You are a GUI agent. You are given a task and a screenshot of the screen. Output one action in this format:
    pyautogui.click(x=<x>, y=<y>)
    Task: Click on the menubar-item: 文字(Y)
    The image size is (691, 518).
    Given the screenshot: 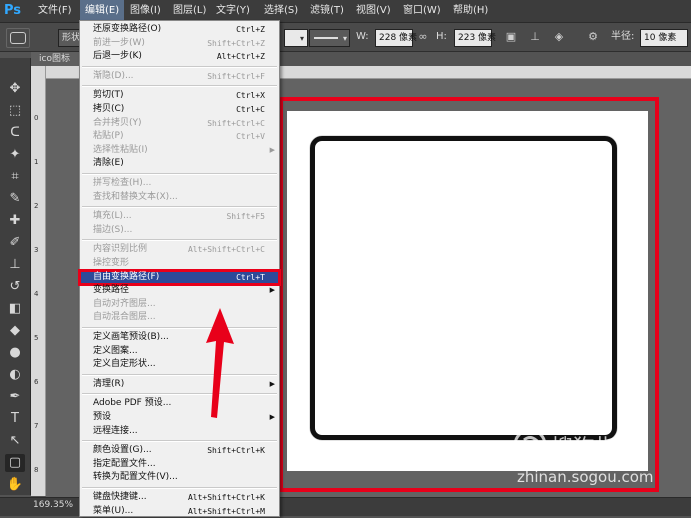 What is the action you would take?
    pyautogui.click(x=233, y=11)
    